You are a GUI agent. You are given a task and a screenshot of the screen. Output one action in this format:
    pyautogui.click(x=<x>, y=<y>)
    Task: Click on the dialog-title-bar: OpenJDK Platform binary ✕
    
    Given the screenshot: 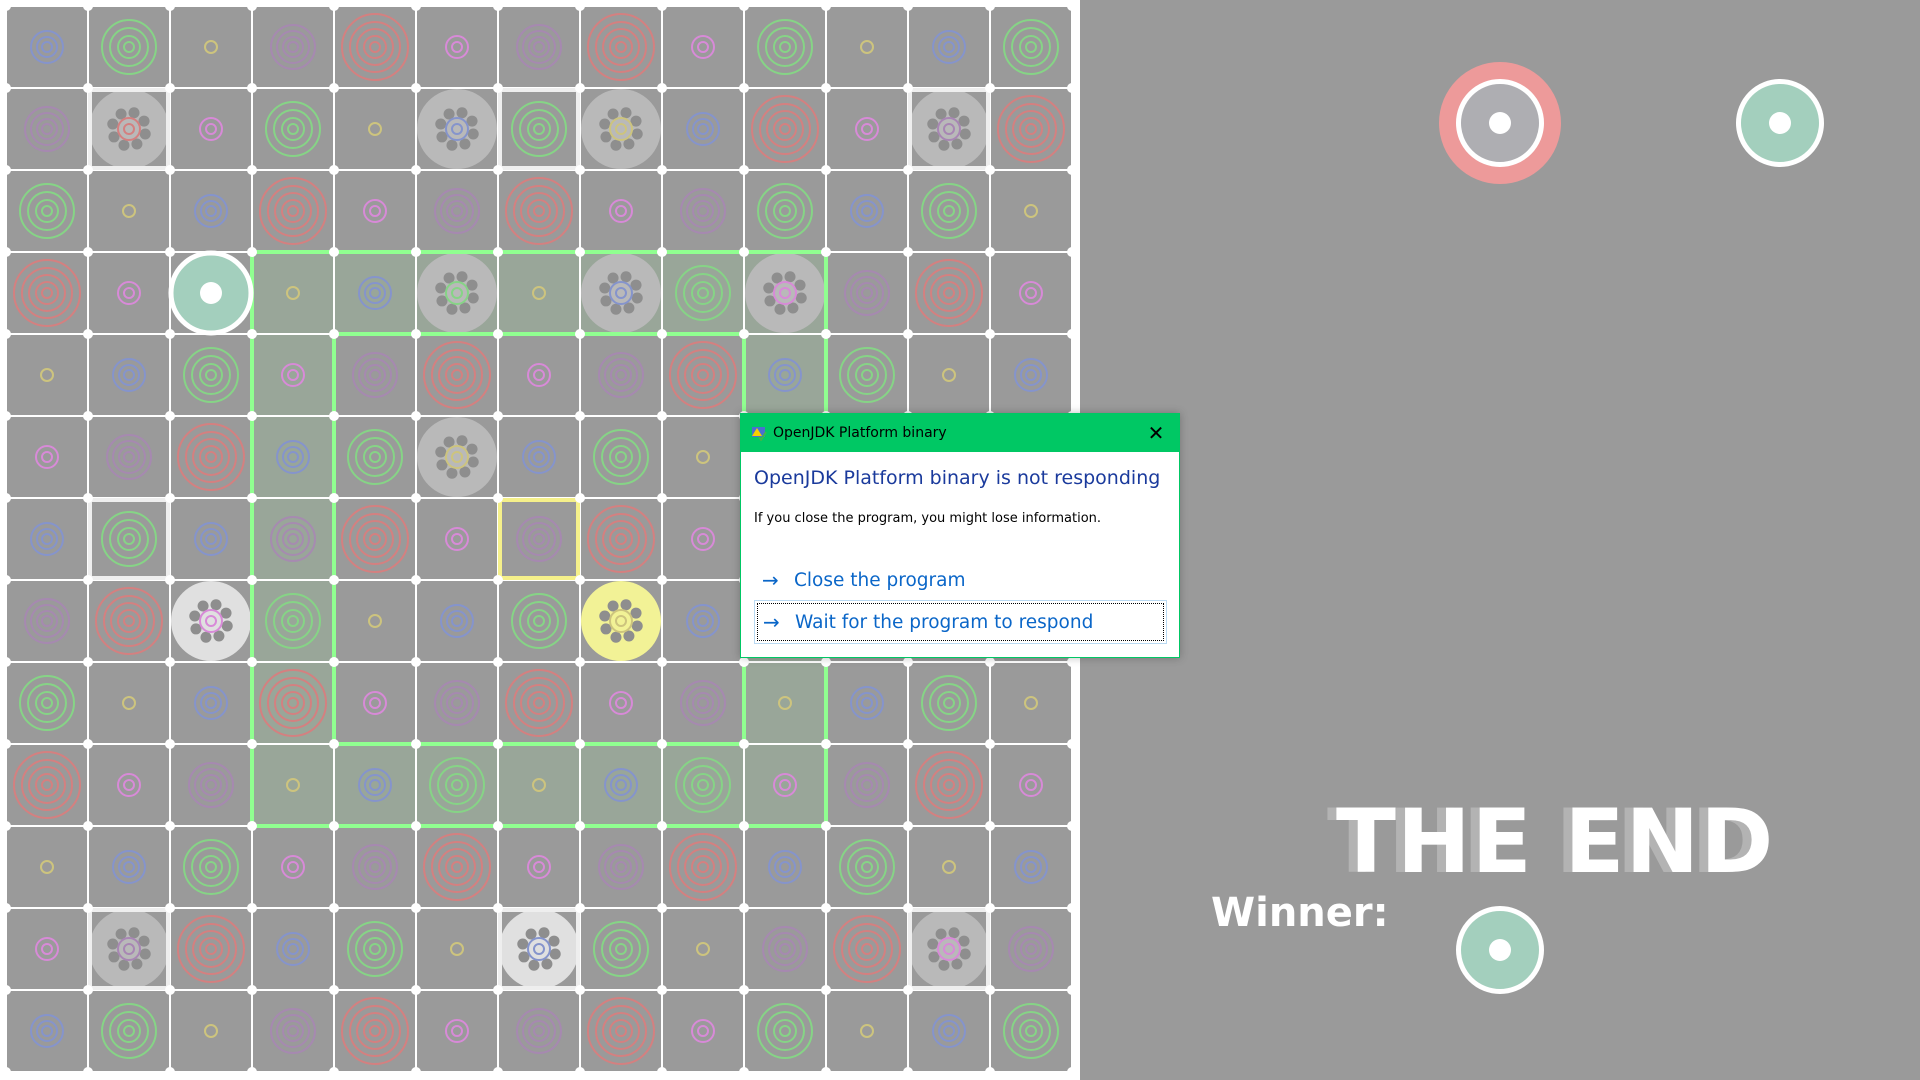 What is the action you would take?
    pyautogui.click(x=960, y=433)
    